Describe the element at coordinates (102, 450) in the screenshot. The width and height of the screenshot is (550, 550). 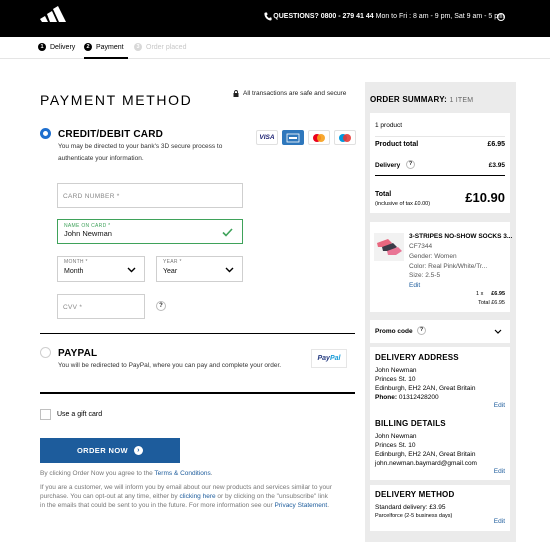
I see `order-now-label: ORDER NOW` at that location.